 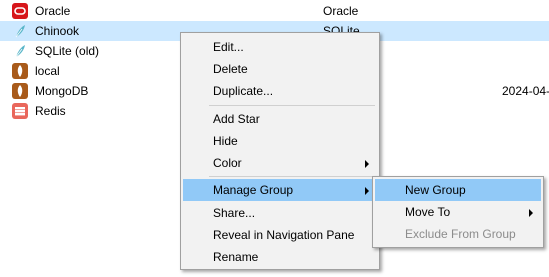 What do you see at coordinates (280, 257) in the screenshot?
I see `menu-item-rename: Rename` at bounding box center [280, 257].